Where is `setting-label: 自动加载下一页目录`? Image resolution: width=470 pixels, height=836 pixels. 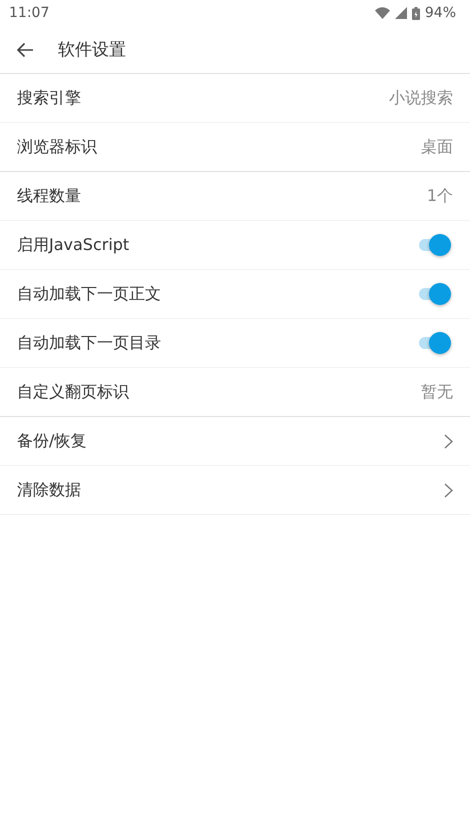 setting-label: 自动加载下一页目录 is located at coordinates (89, 343).